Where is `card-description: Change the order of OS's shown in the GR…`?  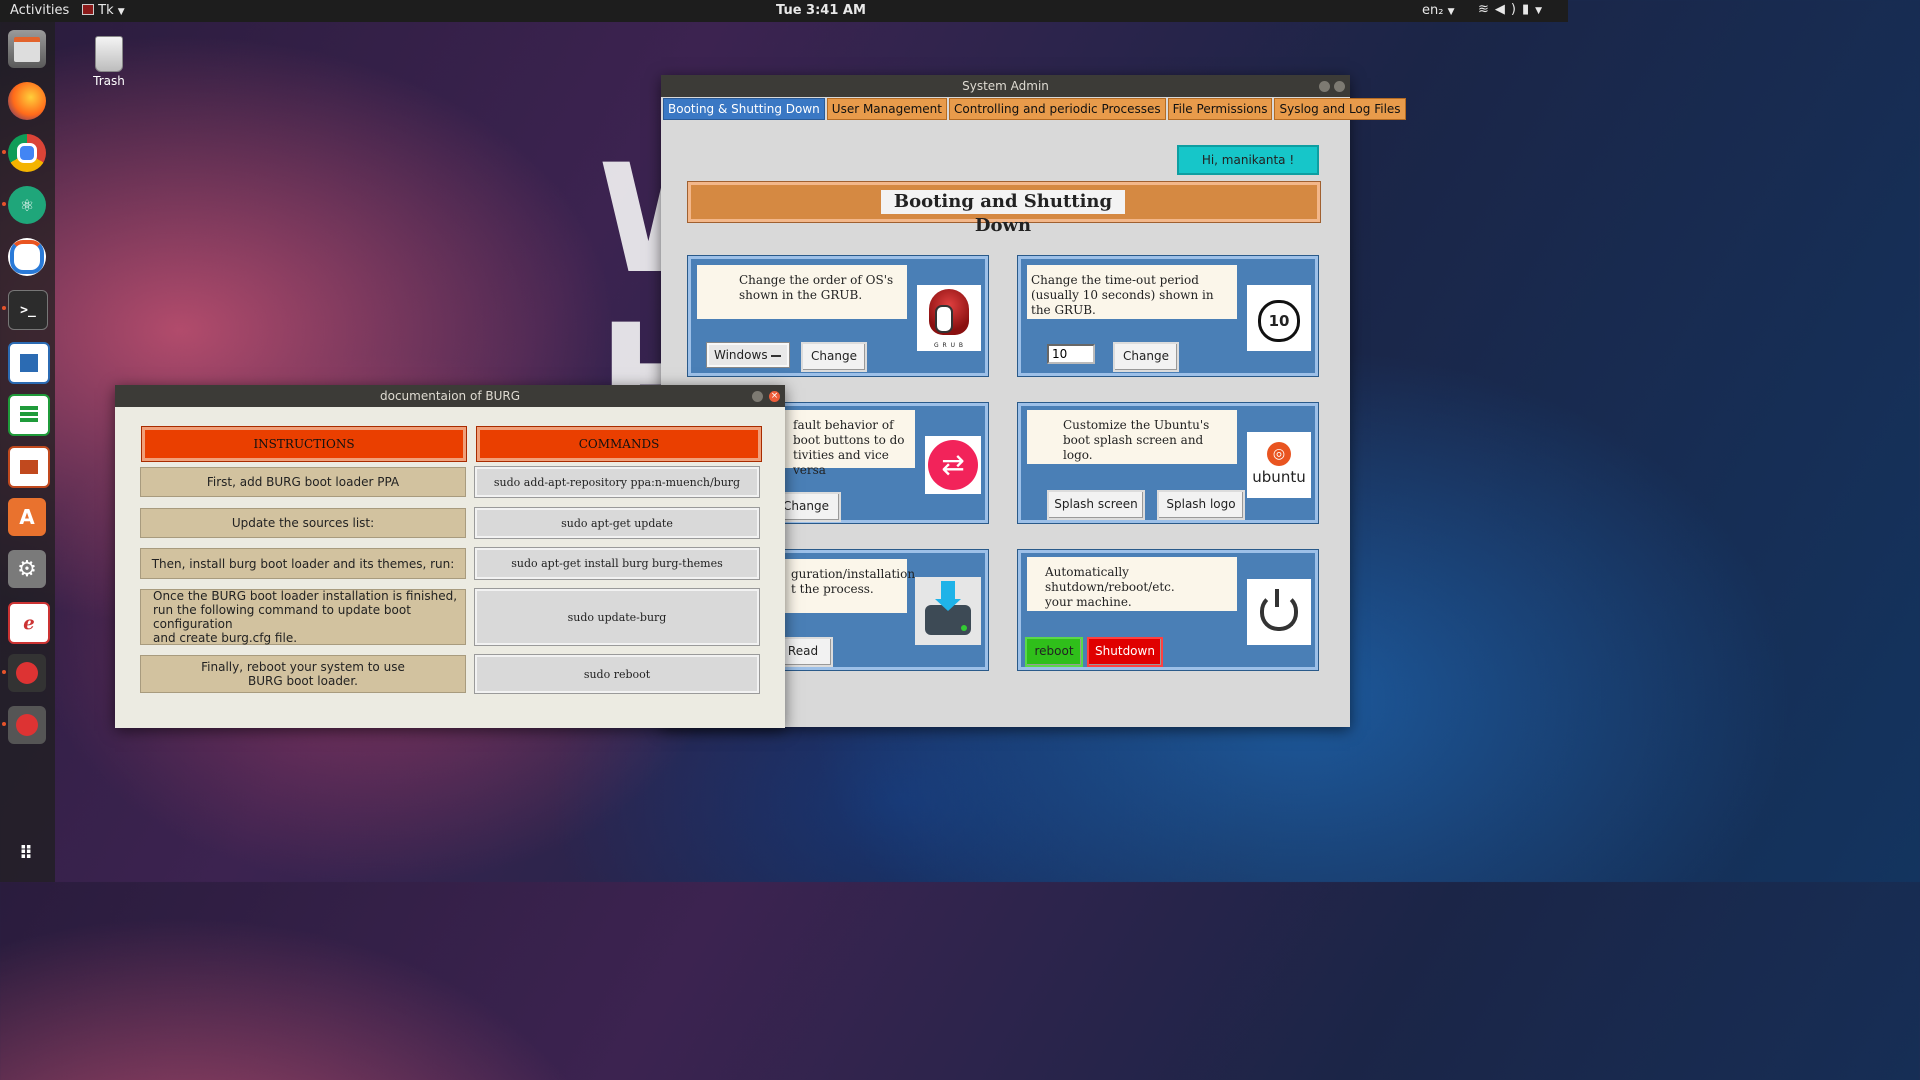
card-description: Change the order of OS's shown in the GR… is located at coordinates (802, 292).